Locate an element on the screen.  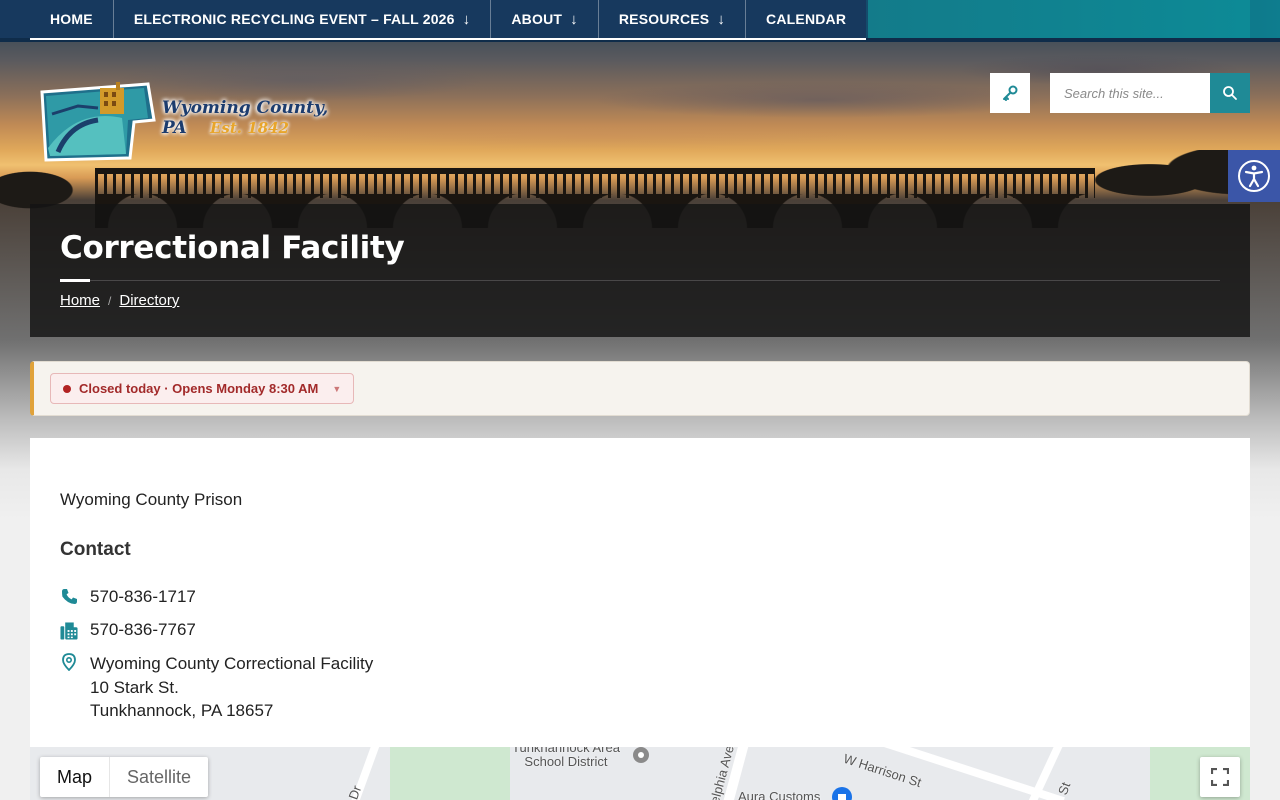
breadcrumb-home: Home is located at coordinates (80, 300).